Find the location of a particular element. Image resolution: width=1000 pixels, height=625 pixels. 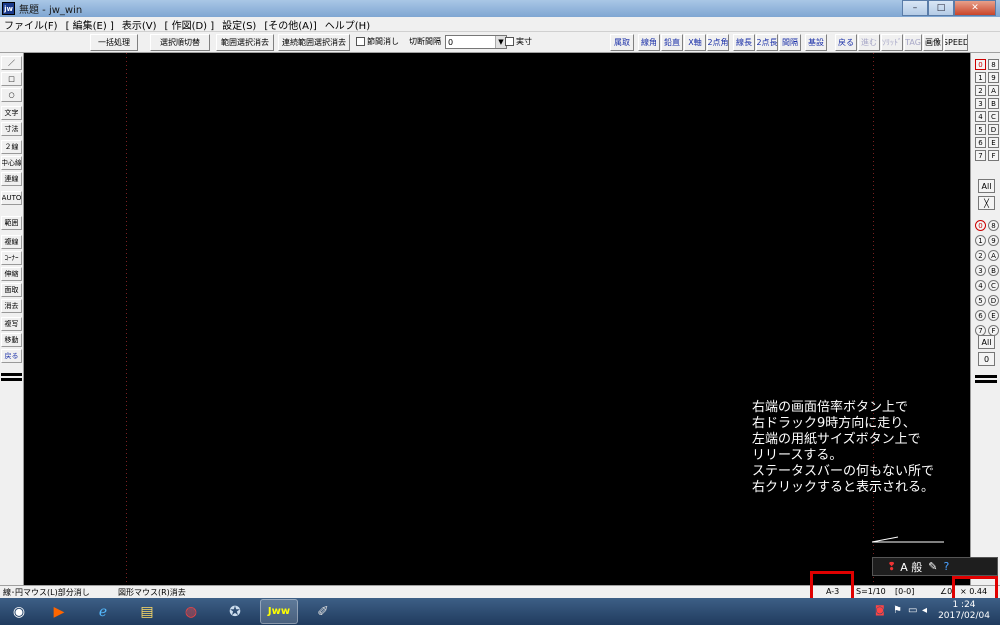

tool-text: 文字 is located at coordinates (11, 113).